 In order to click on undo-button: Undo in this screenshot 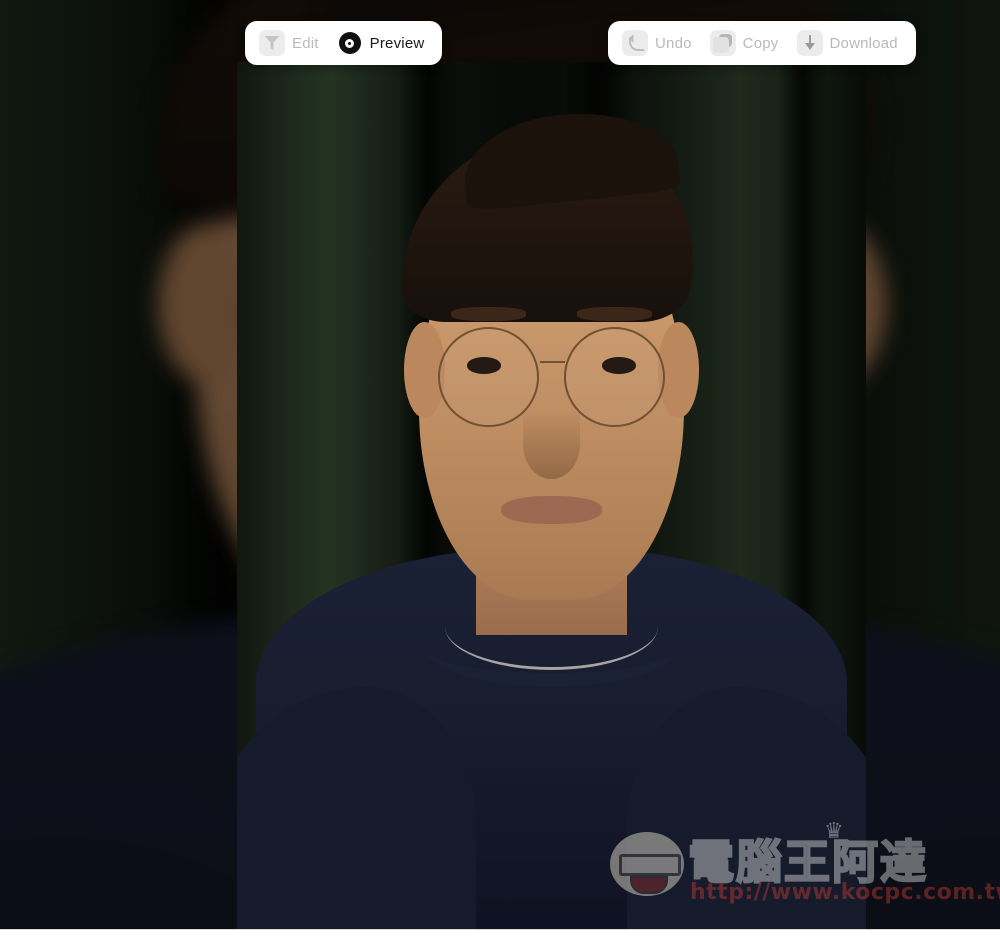, I will do `click(659, 43)`.